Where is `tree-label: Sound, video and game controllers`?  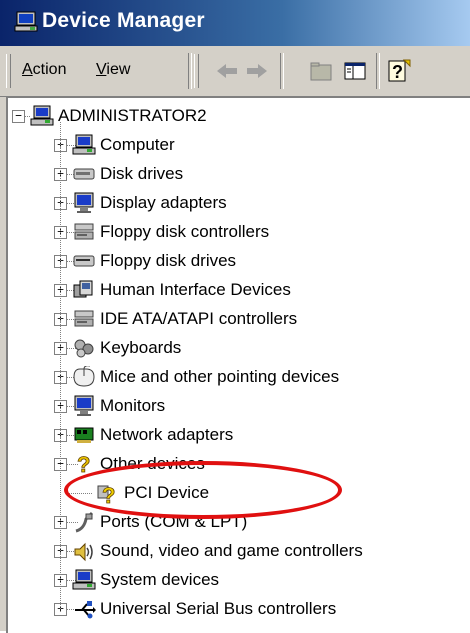
tree-label: Sound, video and game controllers is located at coordinates (231, 550).